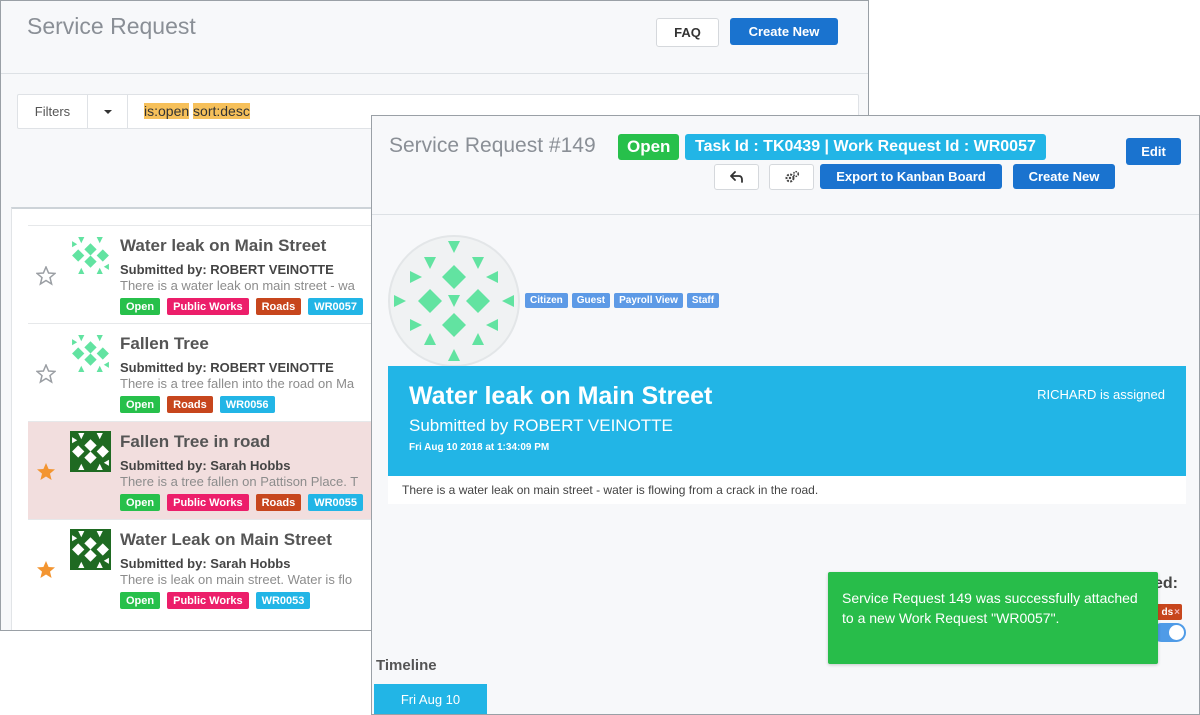 The height and width of the screenshot is (715, 1200). I want to click on request-tags: Open Roads WR0056, so click(197, 404).